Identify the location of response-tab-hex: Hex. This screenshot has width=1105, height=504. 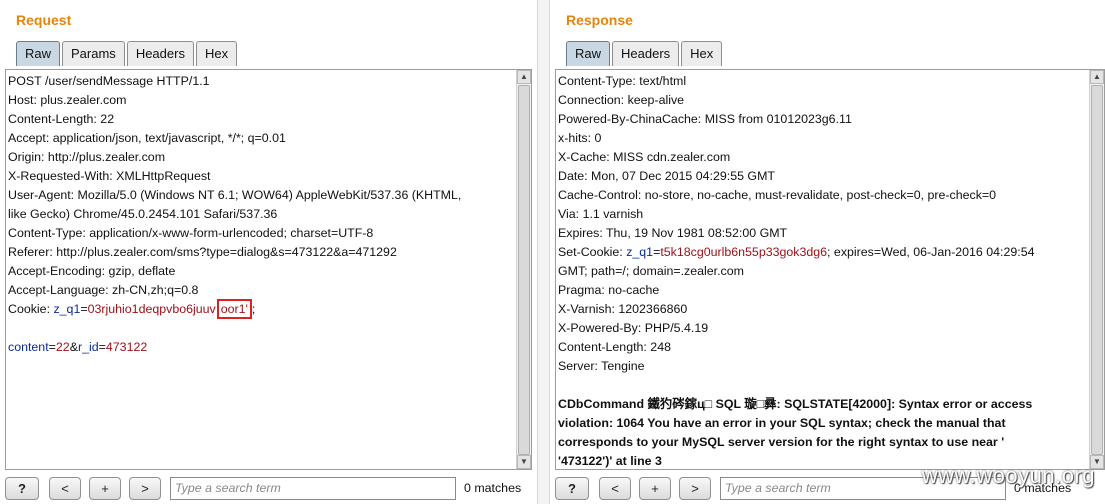
(702, 53).